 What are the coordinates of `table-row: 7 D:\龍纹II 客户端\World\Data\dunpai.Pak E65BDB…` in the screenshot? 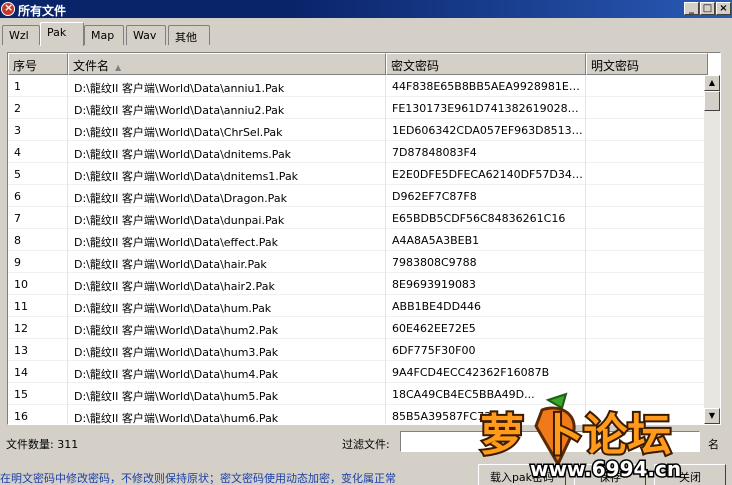 It's located at (357, 218).